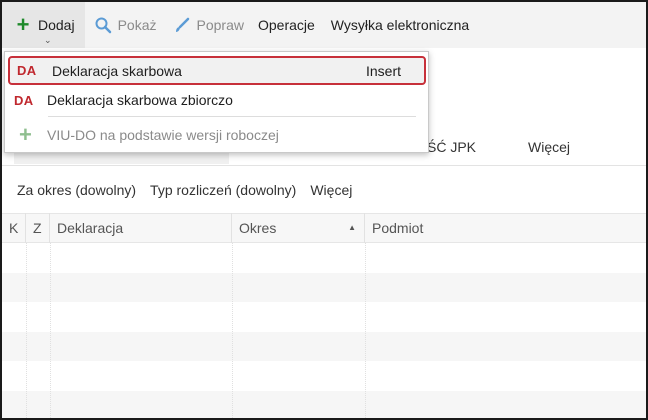 The height and width of the screenshot is (420, 648). I want to click on tab-more: Więcej, so click(549, 147).